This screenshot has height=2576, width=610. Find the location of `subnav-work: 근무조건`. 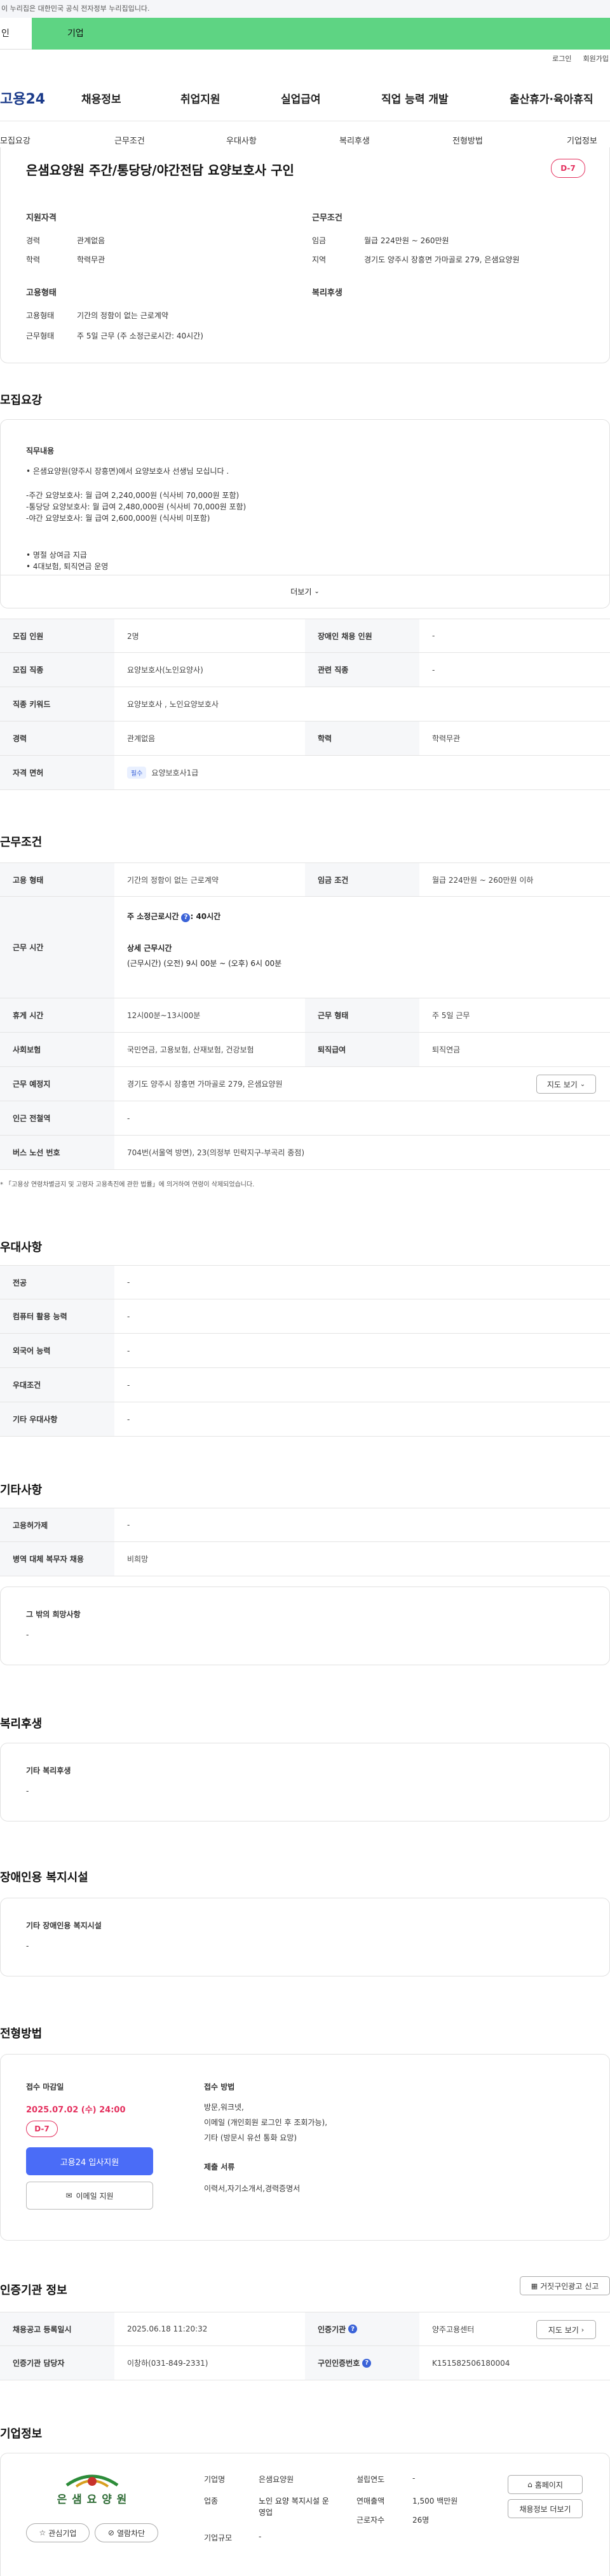

subnav-work: 근무조건 is located at coordinates (129, 140).